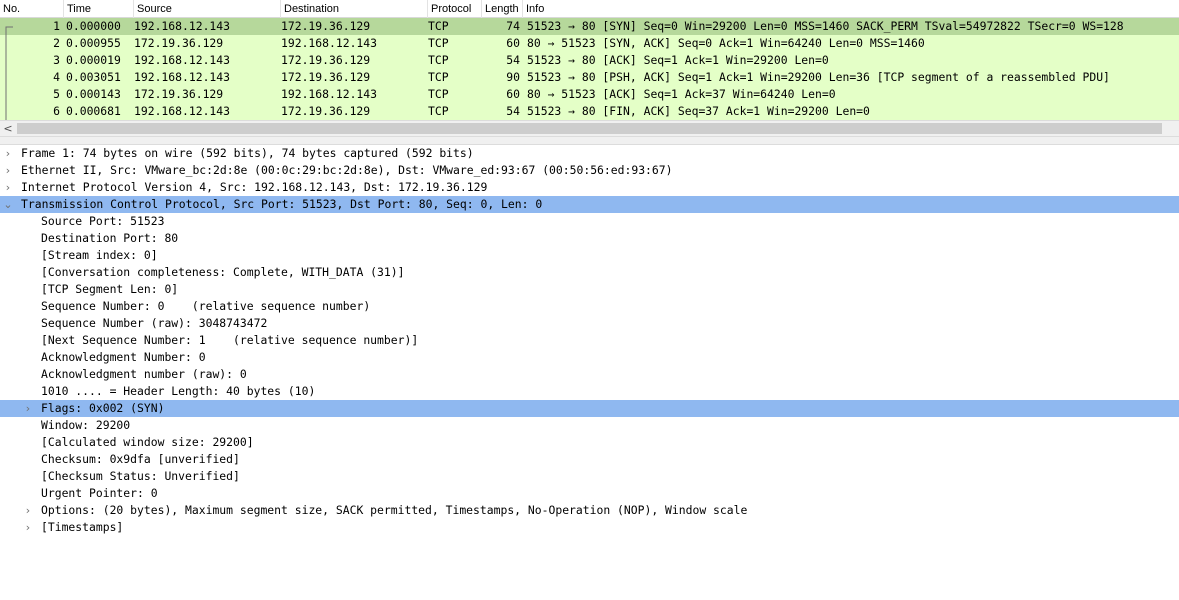  I want to click on packet-time: 0.000681, so click(93, 111).